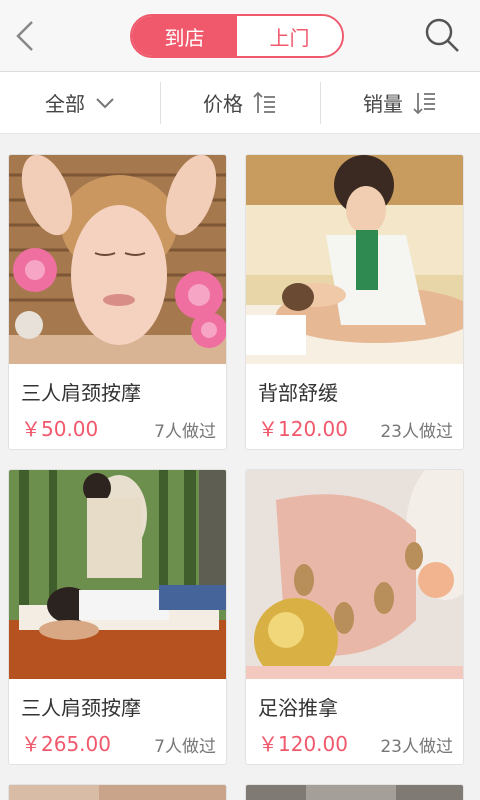 This screenshot has width=480, height=800. Describe the element at coordinates (60, 429) in the screenshot. I see `product-price: ￥50.00` at that location.